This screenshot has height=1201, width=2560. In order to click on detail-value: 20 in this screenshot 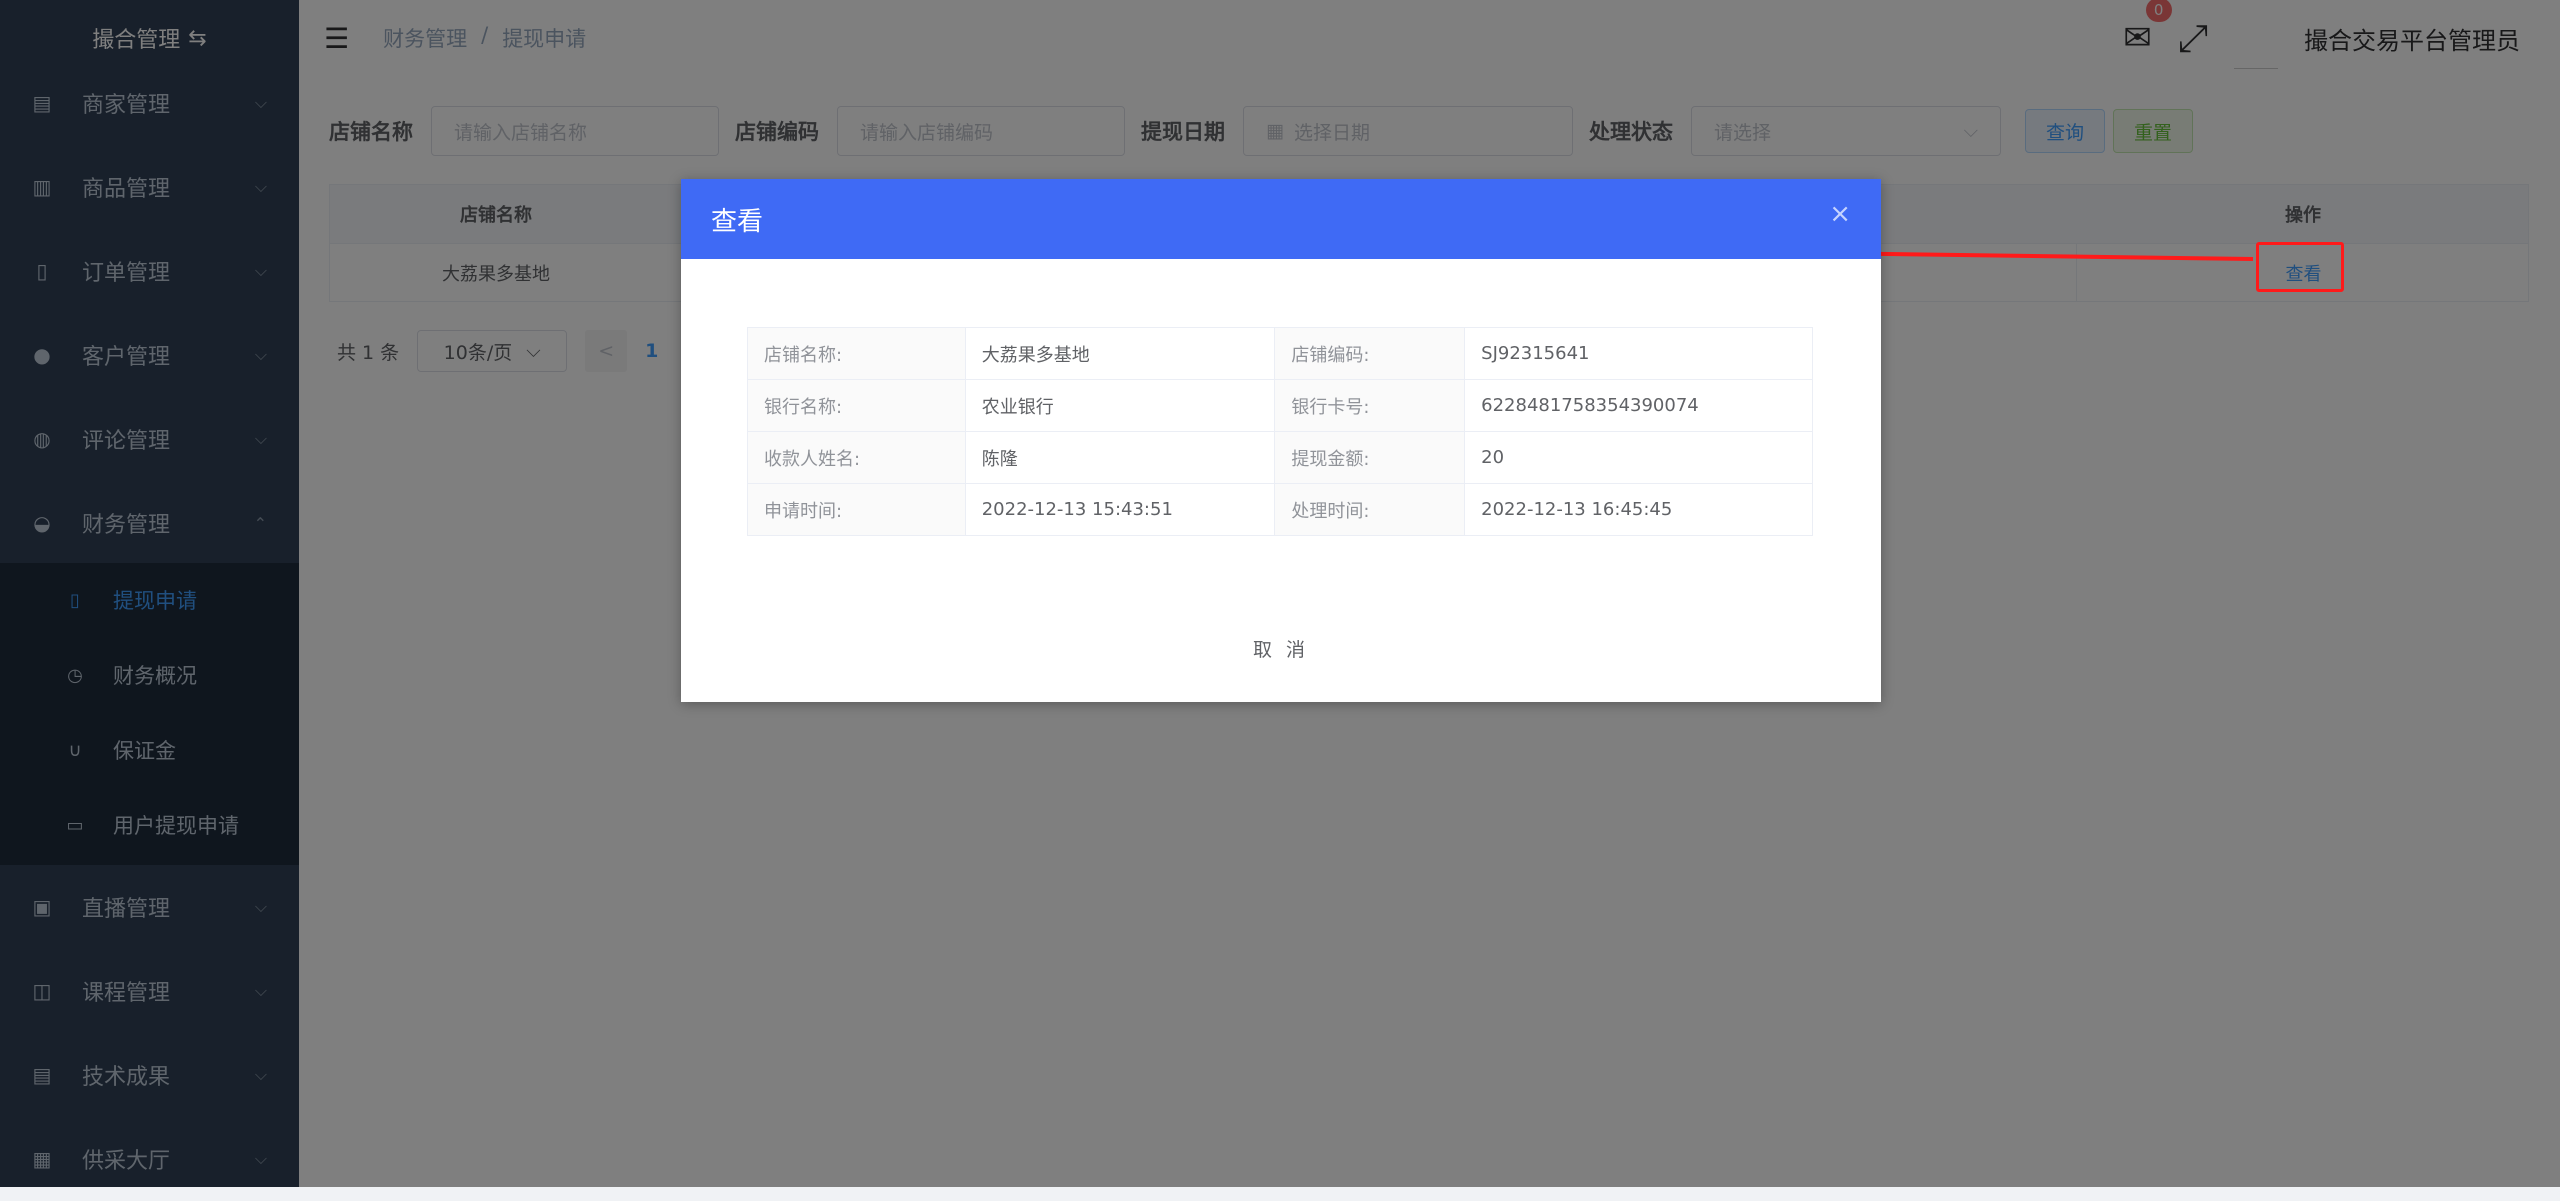, I will do `click(1638, 457)`.